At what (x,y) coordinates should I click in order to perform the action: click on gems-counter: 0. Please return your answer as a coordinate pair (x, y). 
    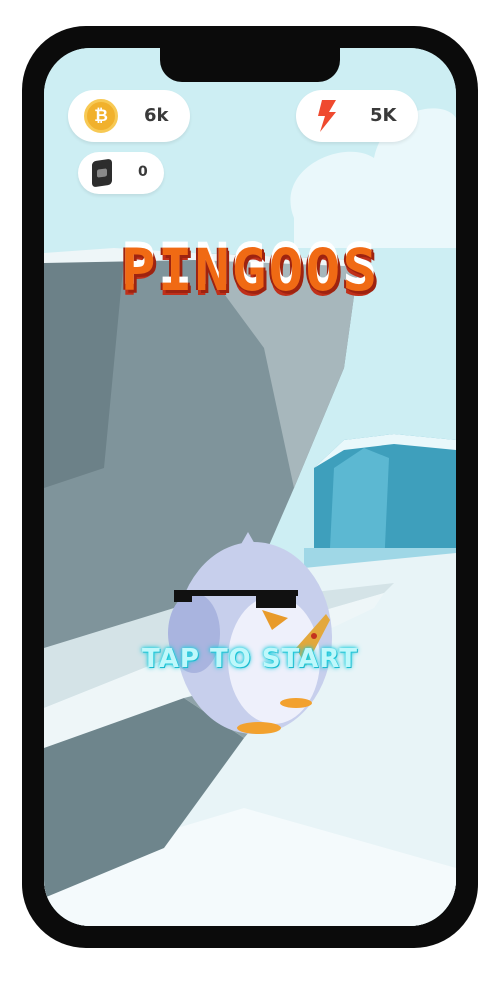
    Looking at the image, I should click on (121, 173).